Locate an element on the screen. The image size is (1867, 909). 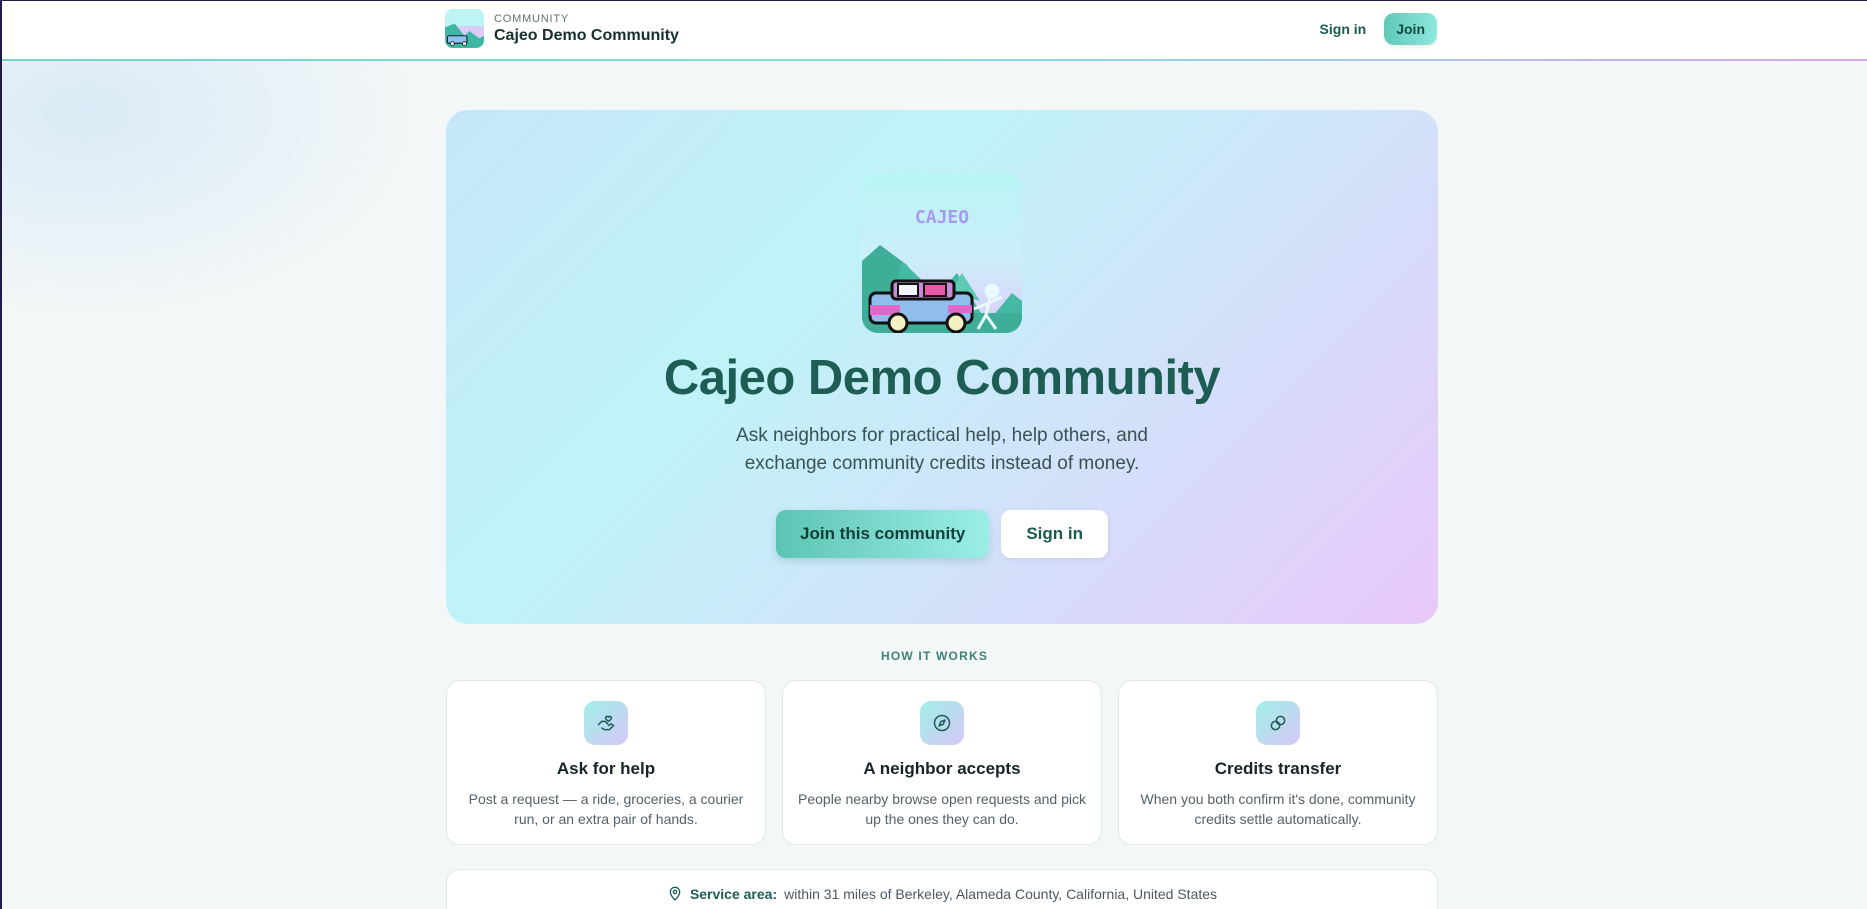
link-icon is located at coordinates (1278, 723).